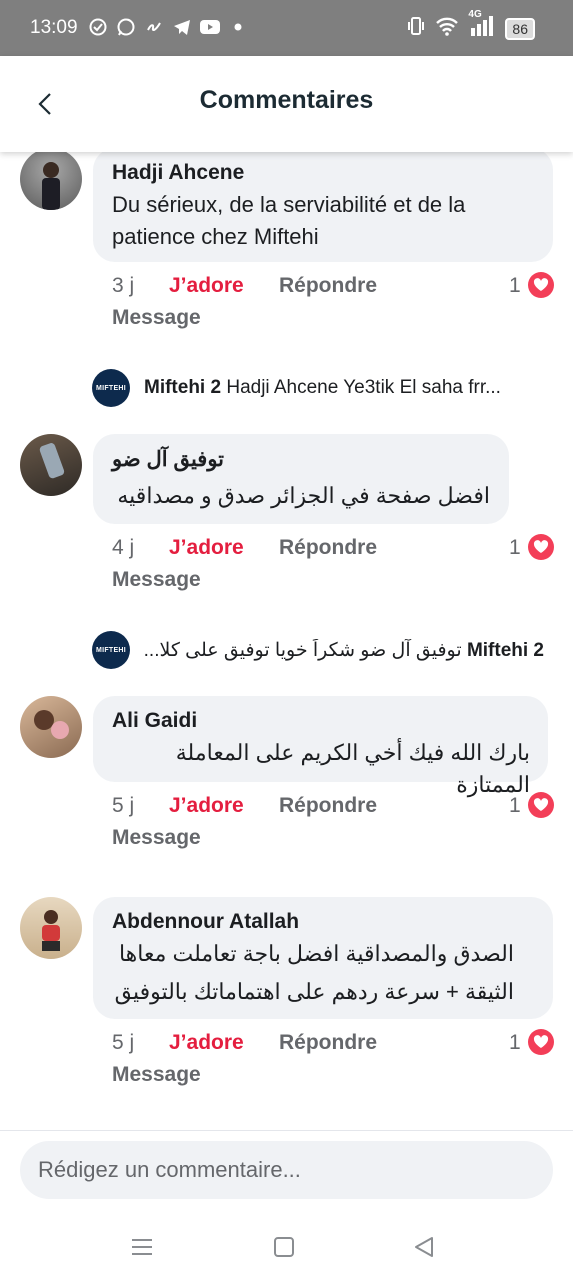 The image size is (573, 1281). What do you see at coordinates (520, 28) in the screenshot?
I see `battery-icon: 86` at bounding box center [520, 28].